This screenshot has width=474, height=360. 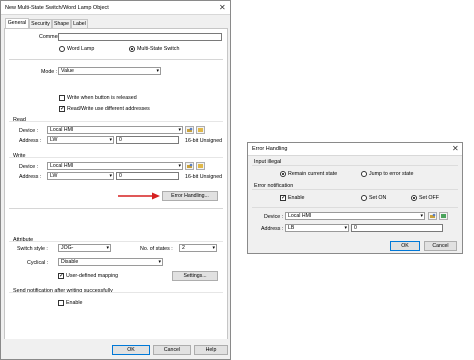 I want to click on error-enable-checkbox: ✓, so click(x=283, y=198).